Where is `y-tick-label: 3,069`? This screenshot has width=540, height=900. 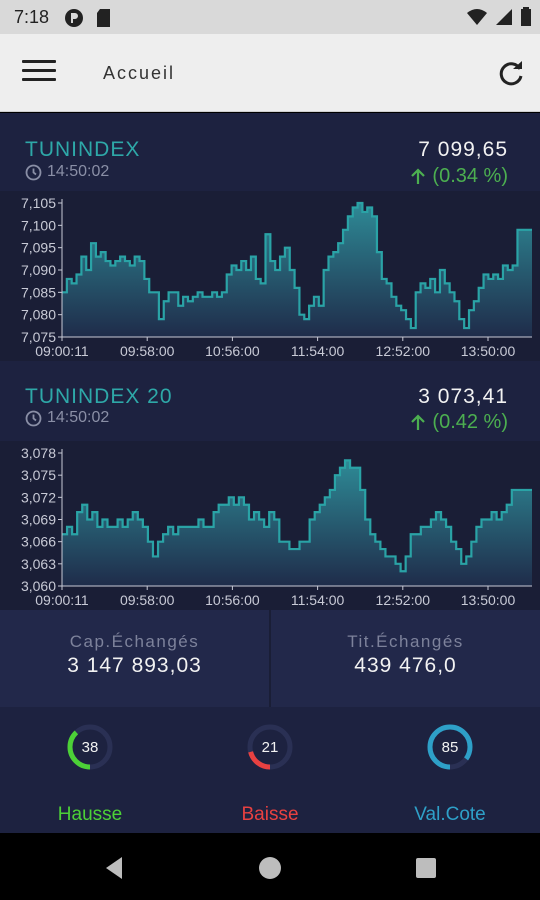
y-tick-label: 3,069 is located at coordinates (38, 520).